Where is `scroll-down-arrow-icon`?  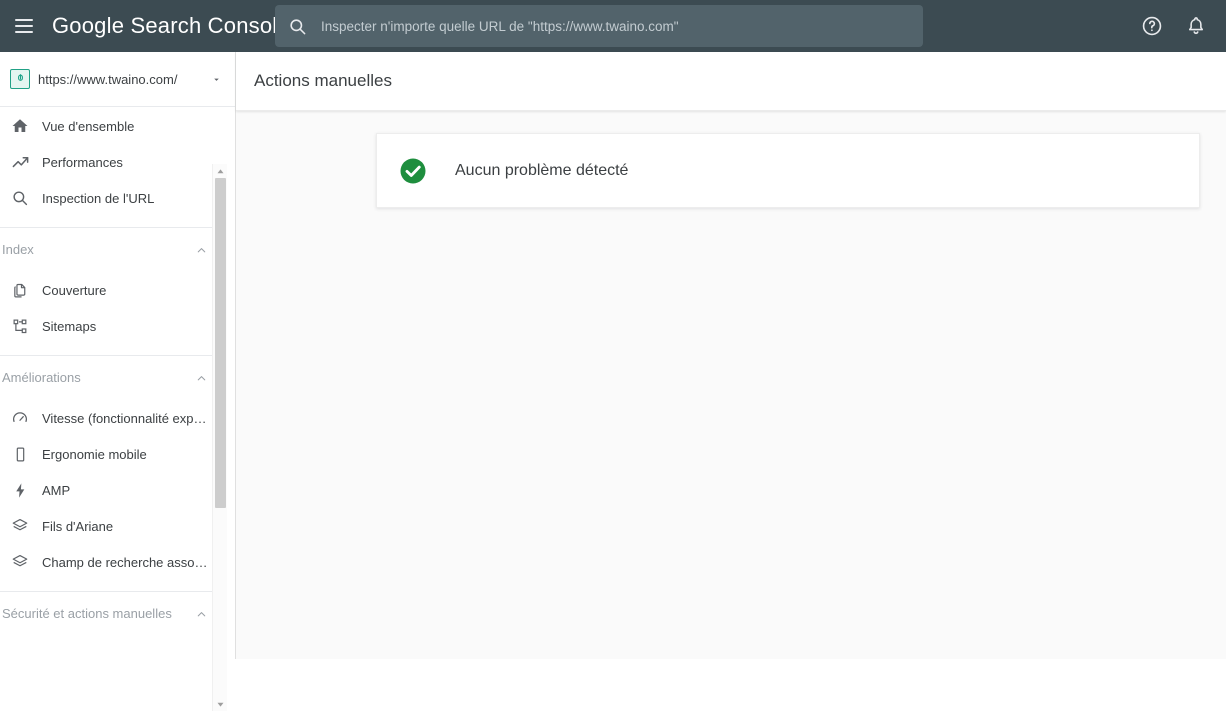
scroll-down-arrow-icon is located at coordinates (220, 704).